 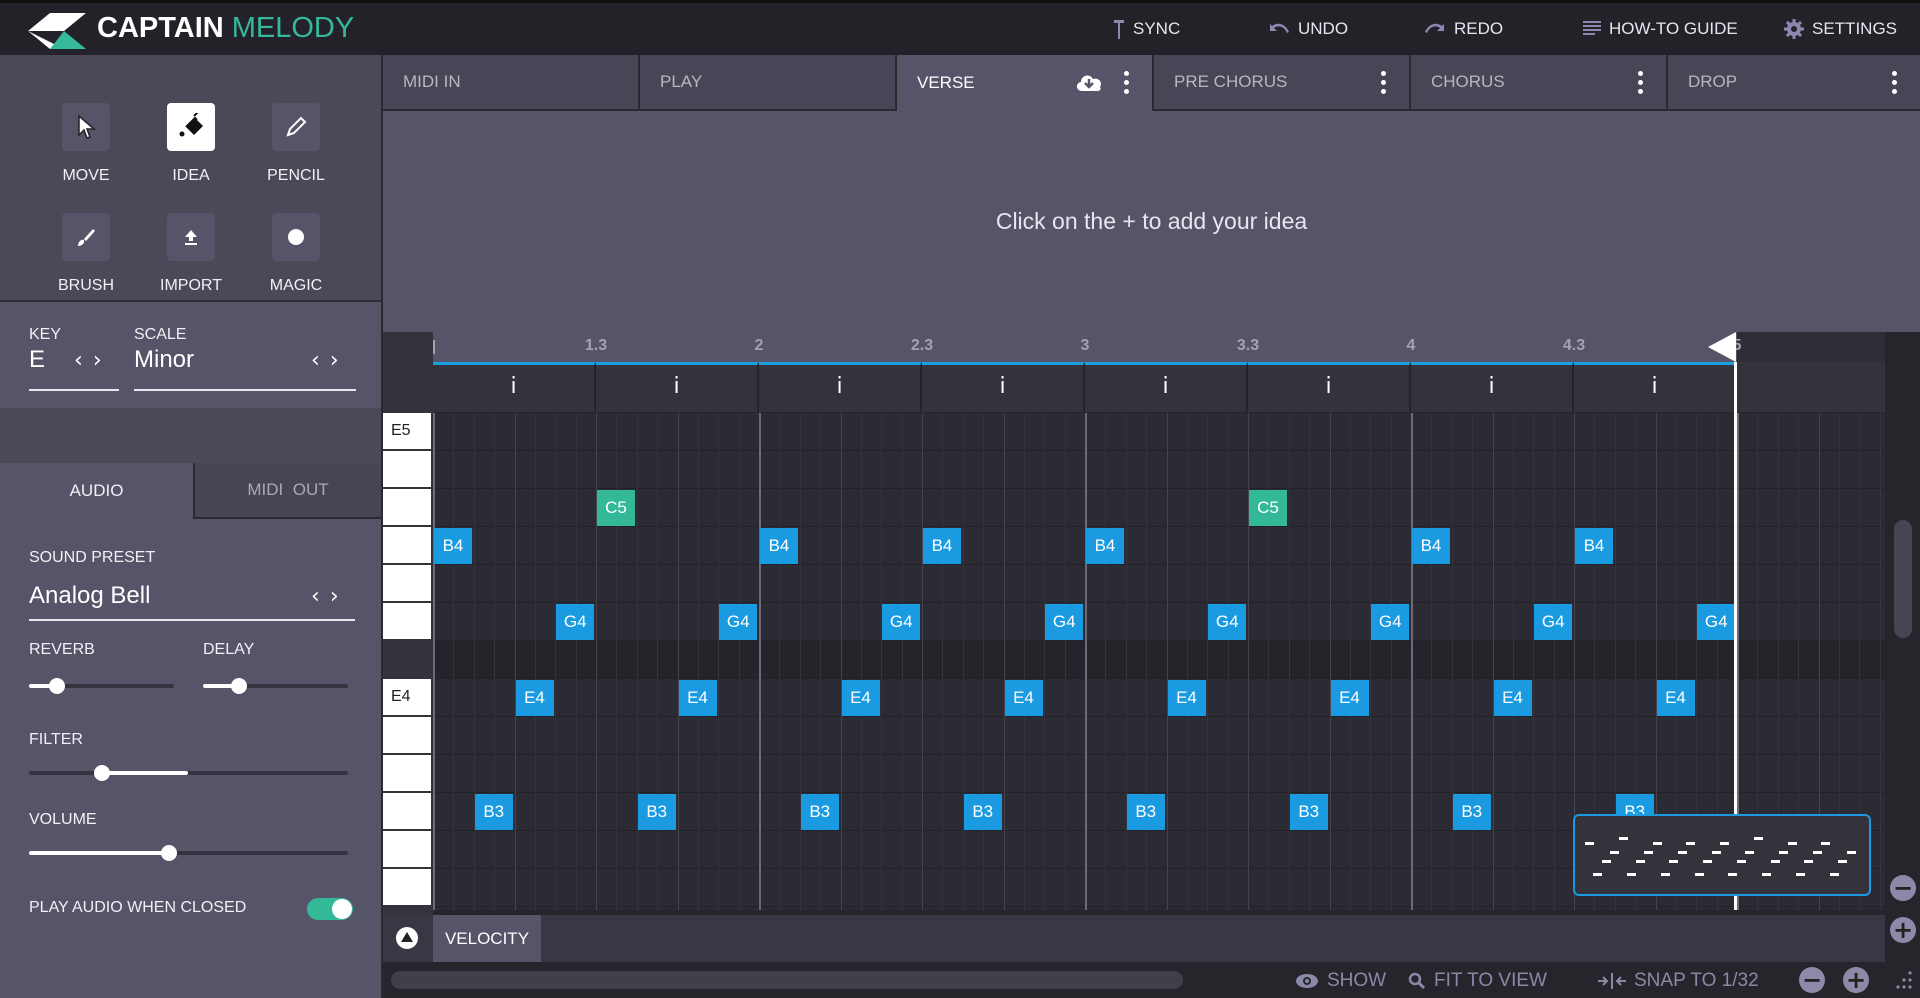 I want to click on filter-slider, so click(x=188, y=773).